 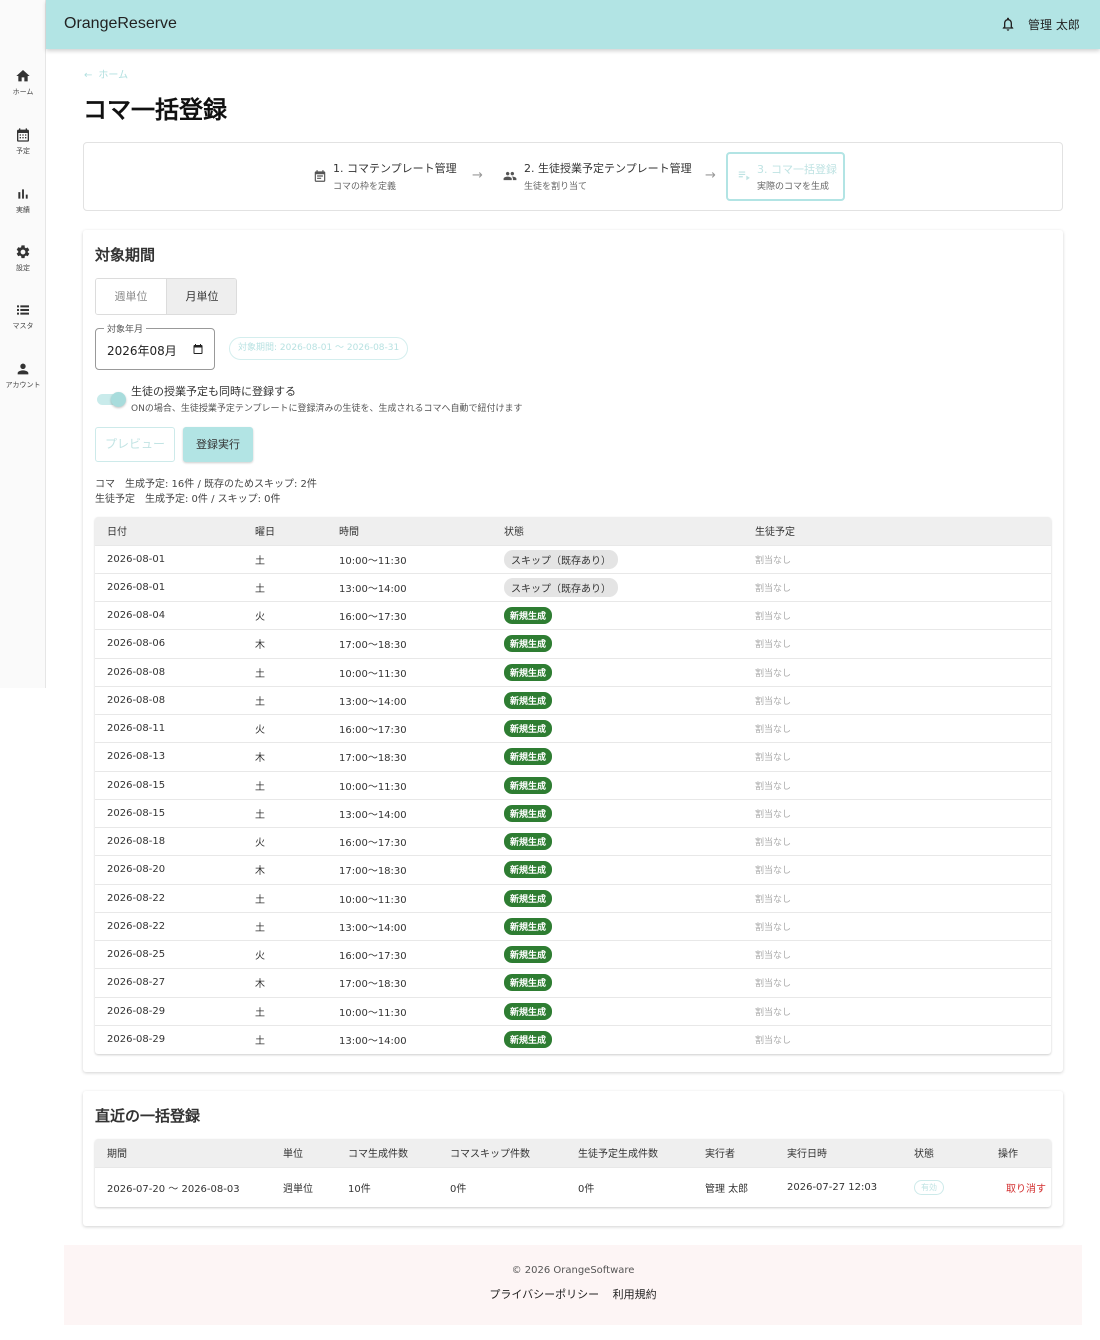 What do you see at coordinates (573, 898) in the screenshot?
I see `table-row: 2026-08-22 土 10:00〜11:30 新規生成 割当なし` at bounding box center [573, 898].